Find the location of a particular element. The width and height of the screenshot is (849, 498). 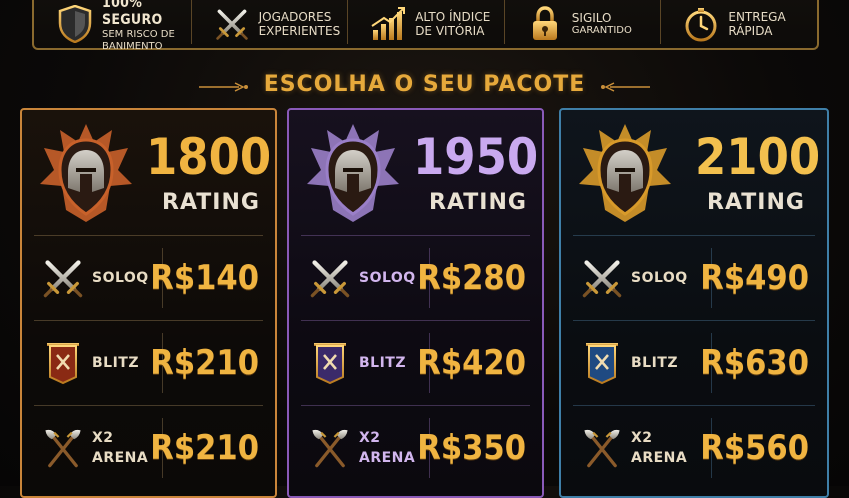

right-ornament-icon is located at coordinates (626, 86).